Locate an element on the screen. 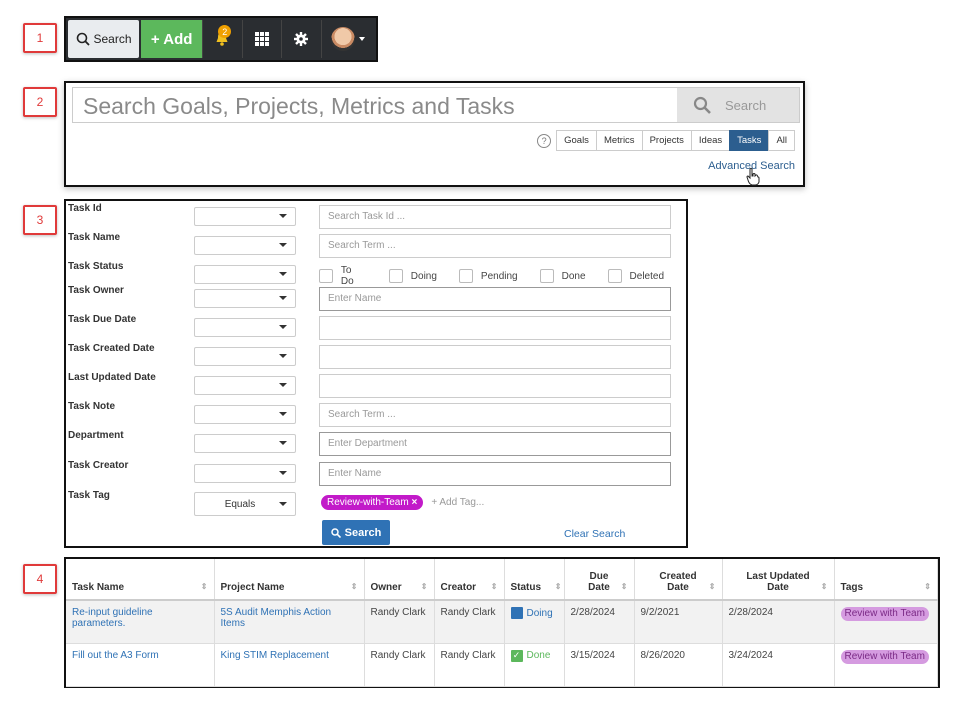  filter-metrics: Metrics is located at coordinates (619, 140).